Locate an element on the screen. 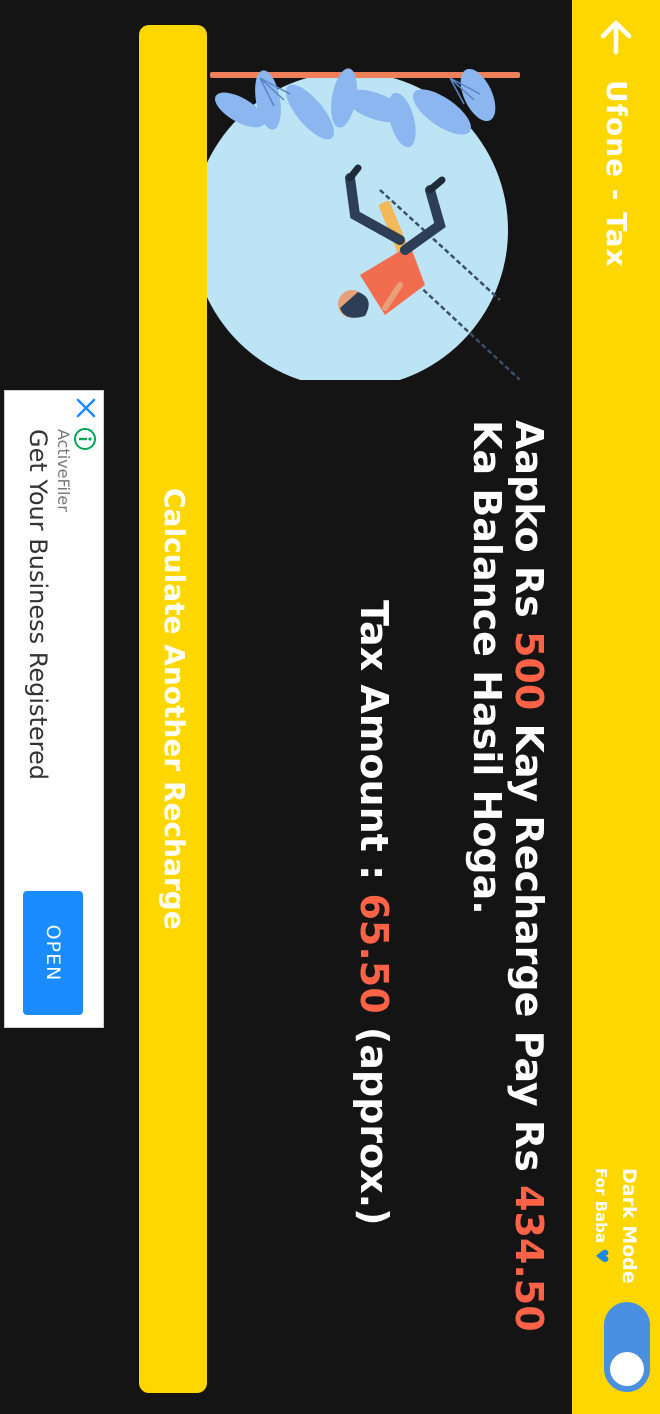 The image size is (660, 1414). ad-sponsor: ActiveFiler is located at coordinates (63, 470).